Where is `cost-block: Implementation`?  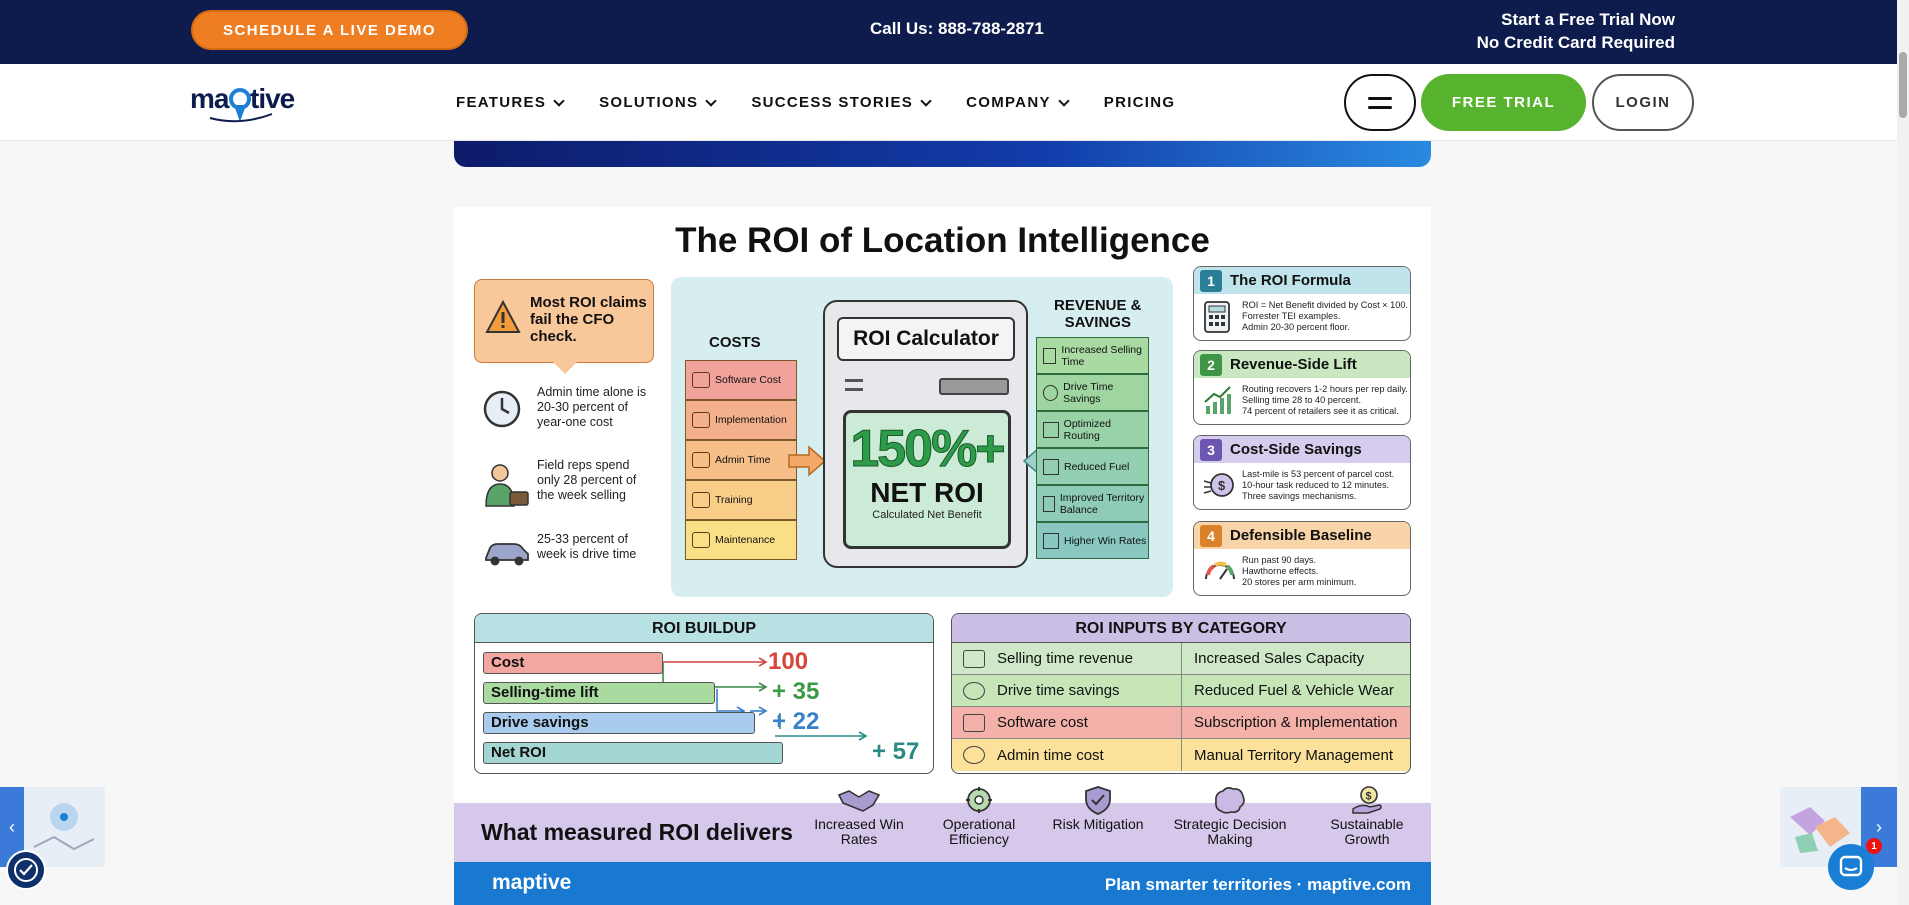
cost-block: Implementation is located at coordinates (741, 420).